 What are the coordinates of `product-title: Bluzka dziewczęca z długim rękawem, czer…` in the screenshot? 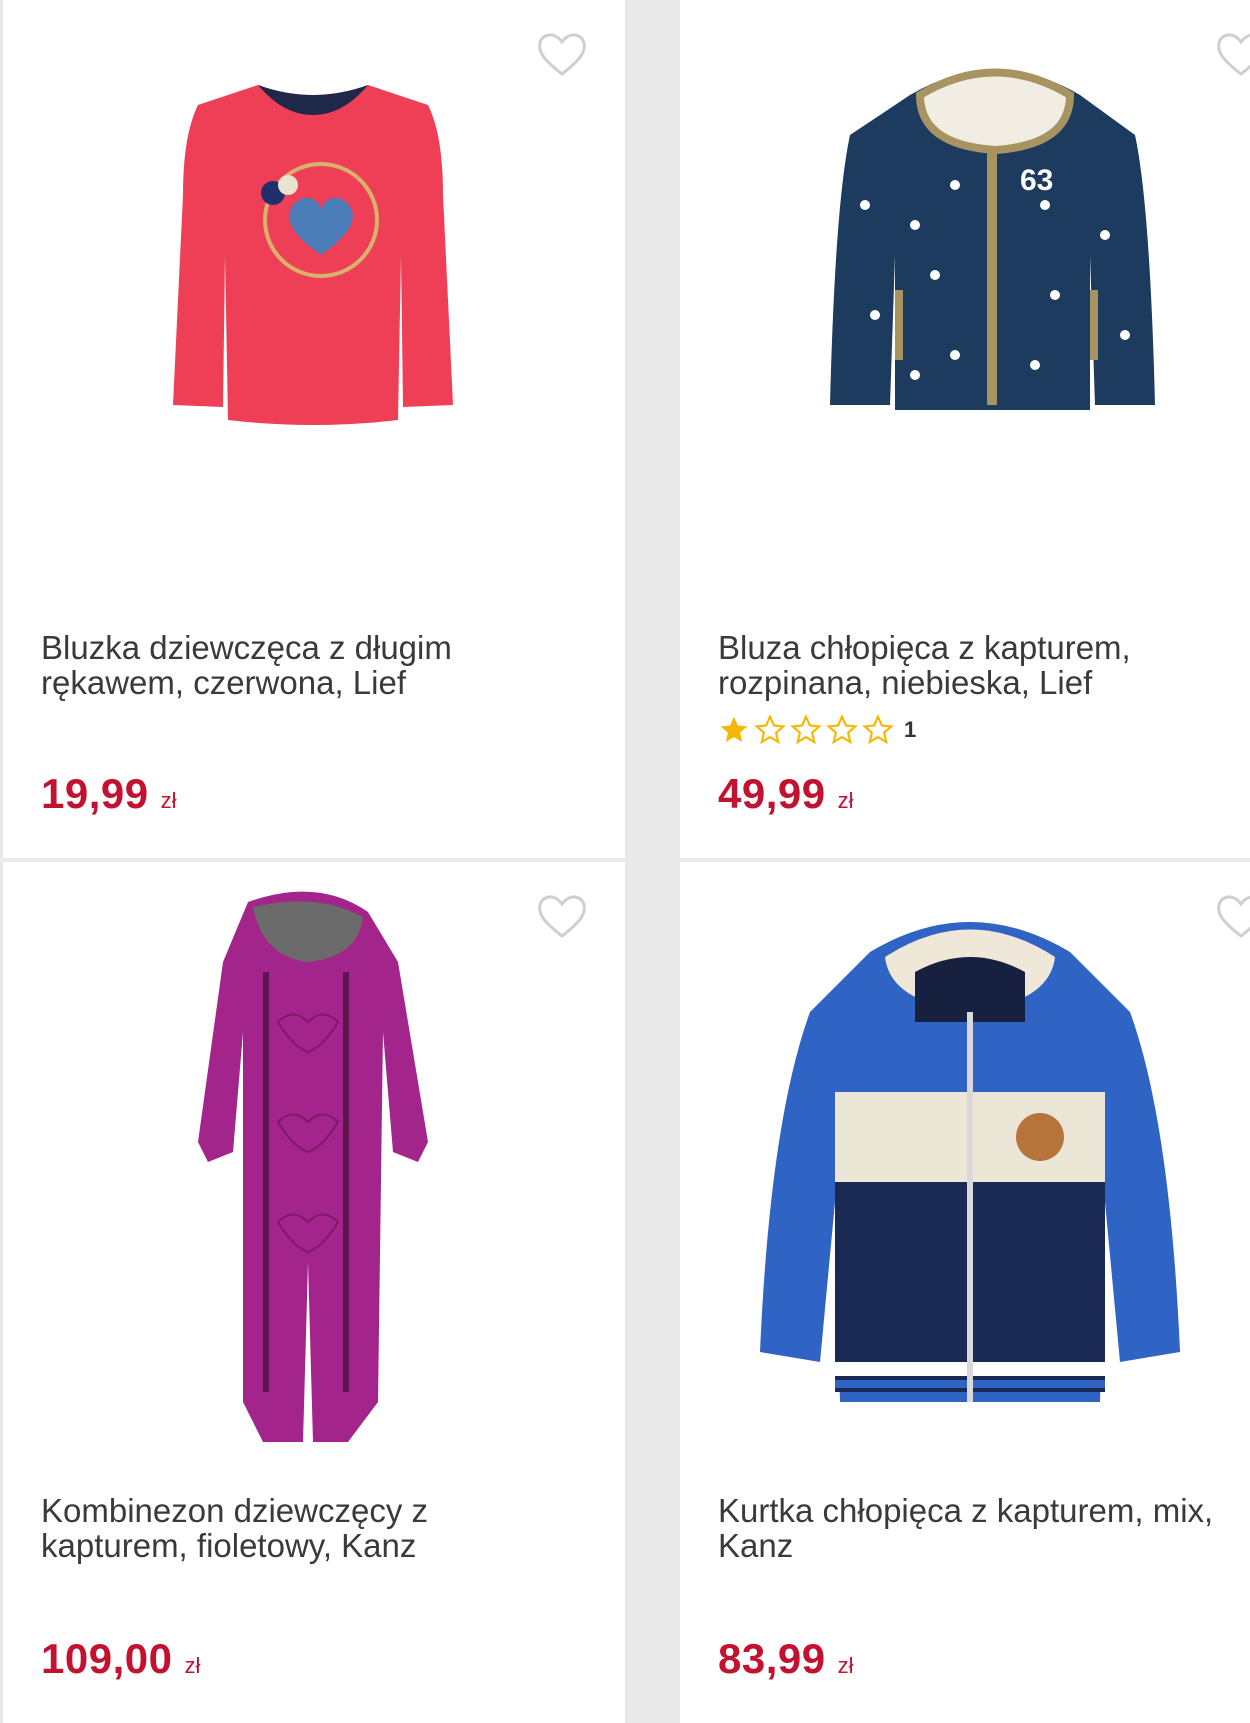 It's located at (301, 665).